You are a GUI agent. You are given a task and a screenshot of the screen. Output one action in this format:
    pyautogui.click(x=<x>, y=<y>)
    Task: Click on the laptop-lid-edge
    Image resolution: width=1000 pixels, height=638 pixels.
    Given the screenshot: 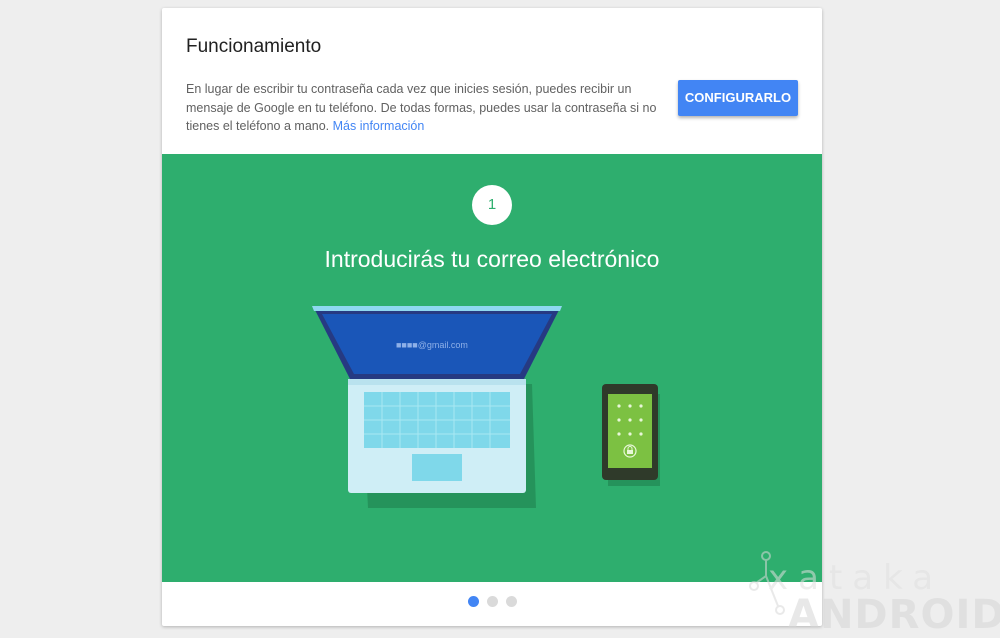 What is the action you would take?
    pyautogui.click(x=437, y=308)
    